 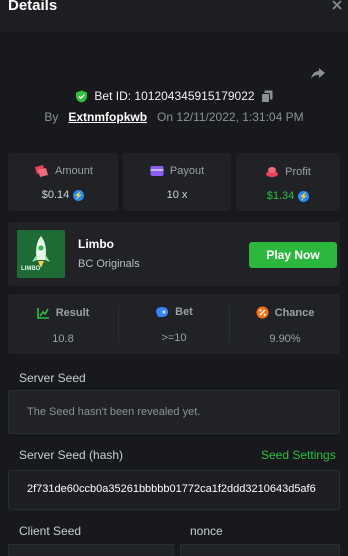 I want to click on bet-id: Bet ID: 101204345915179022, so click(x=174, y=96).